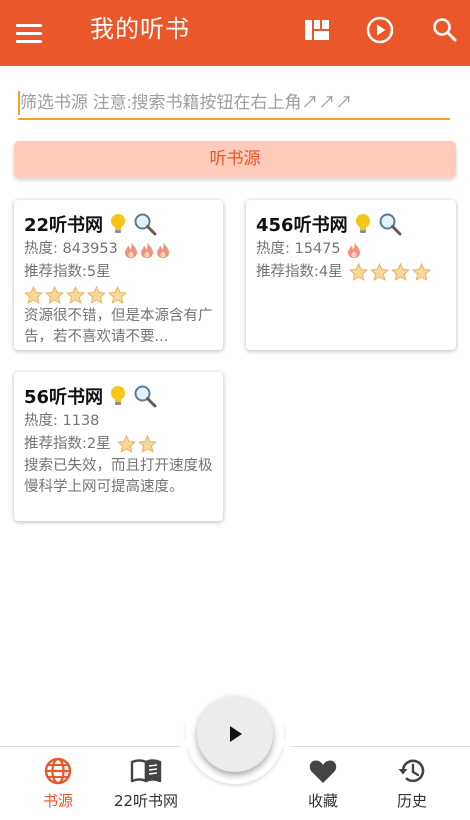 This screenshot has height=820, width=470. What do you see at coordinates (146, 771) in the screenshot?
I see `book-open-icon` at bounding box center [146, 771].